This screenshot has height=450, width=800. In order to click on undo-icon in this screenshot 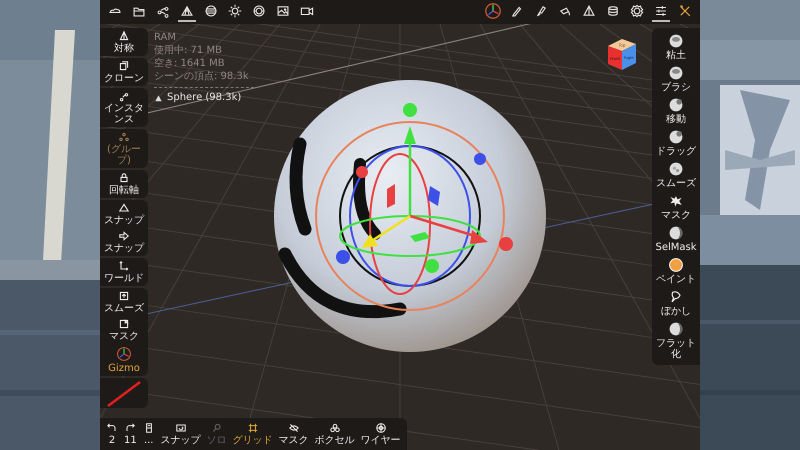, I will do `click(112, 428)`.